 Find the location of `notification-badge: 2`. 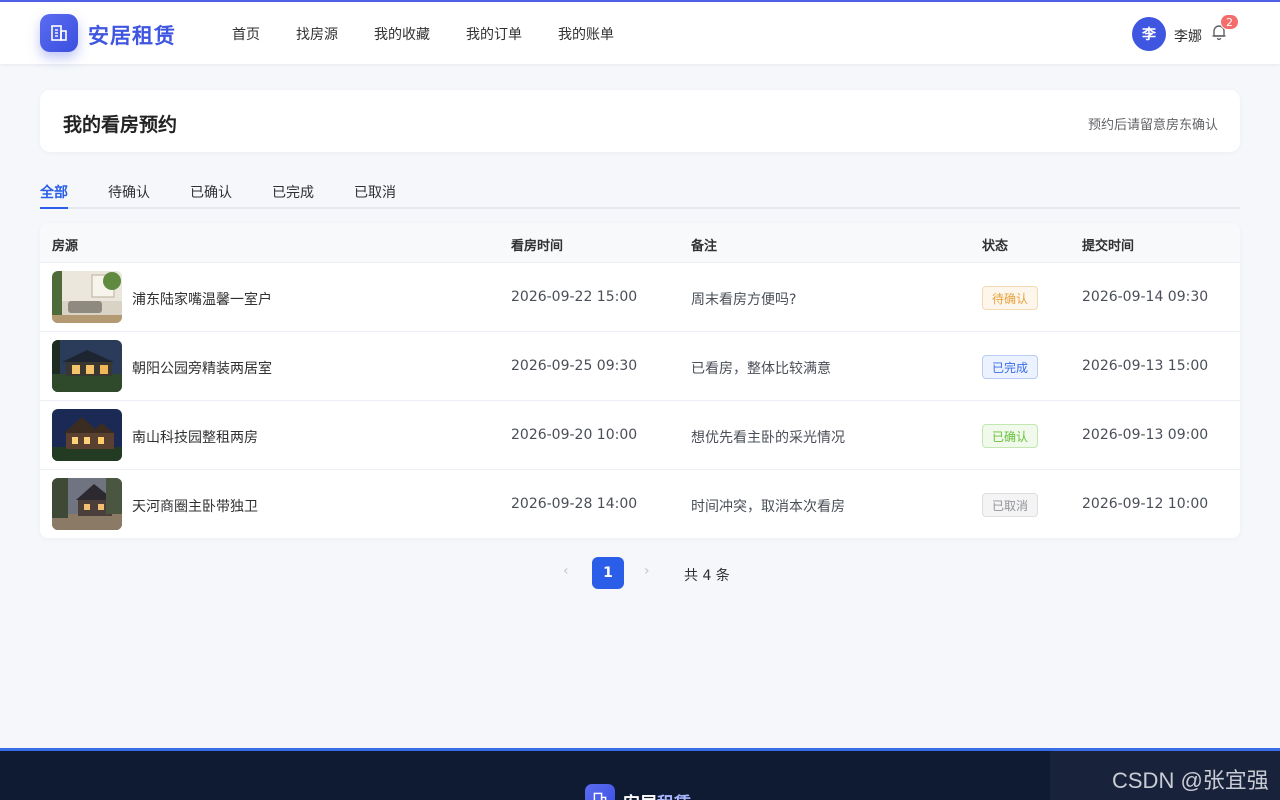

notification-badge: 2 is located at coordinates (1229, 22).